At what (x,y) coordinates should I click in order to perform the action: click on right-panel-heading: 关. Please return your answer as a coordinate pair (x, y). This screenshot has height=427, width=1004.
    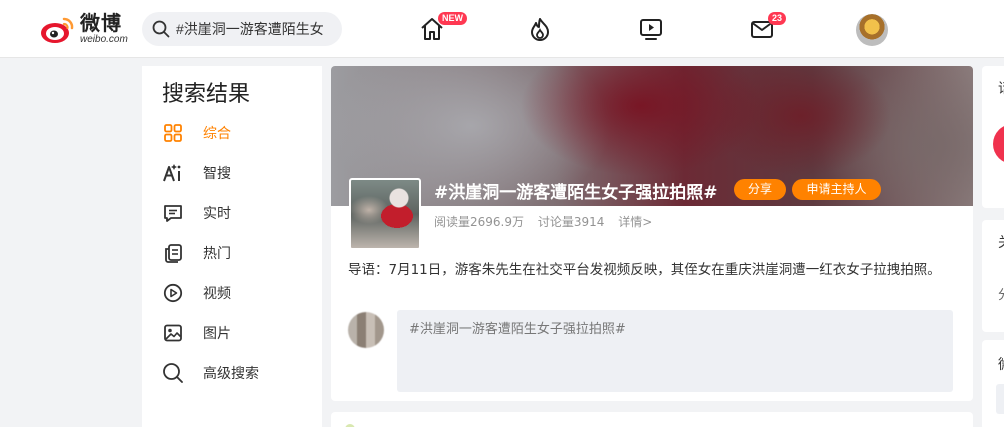
    Looking at the image, I should click on (1001, 242).